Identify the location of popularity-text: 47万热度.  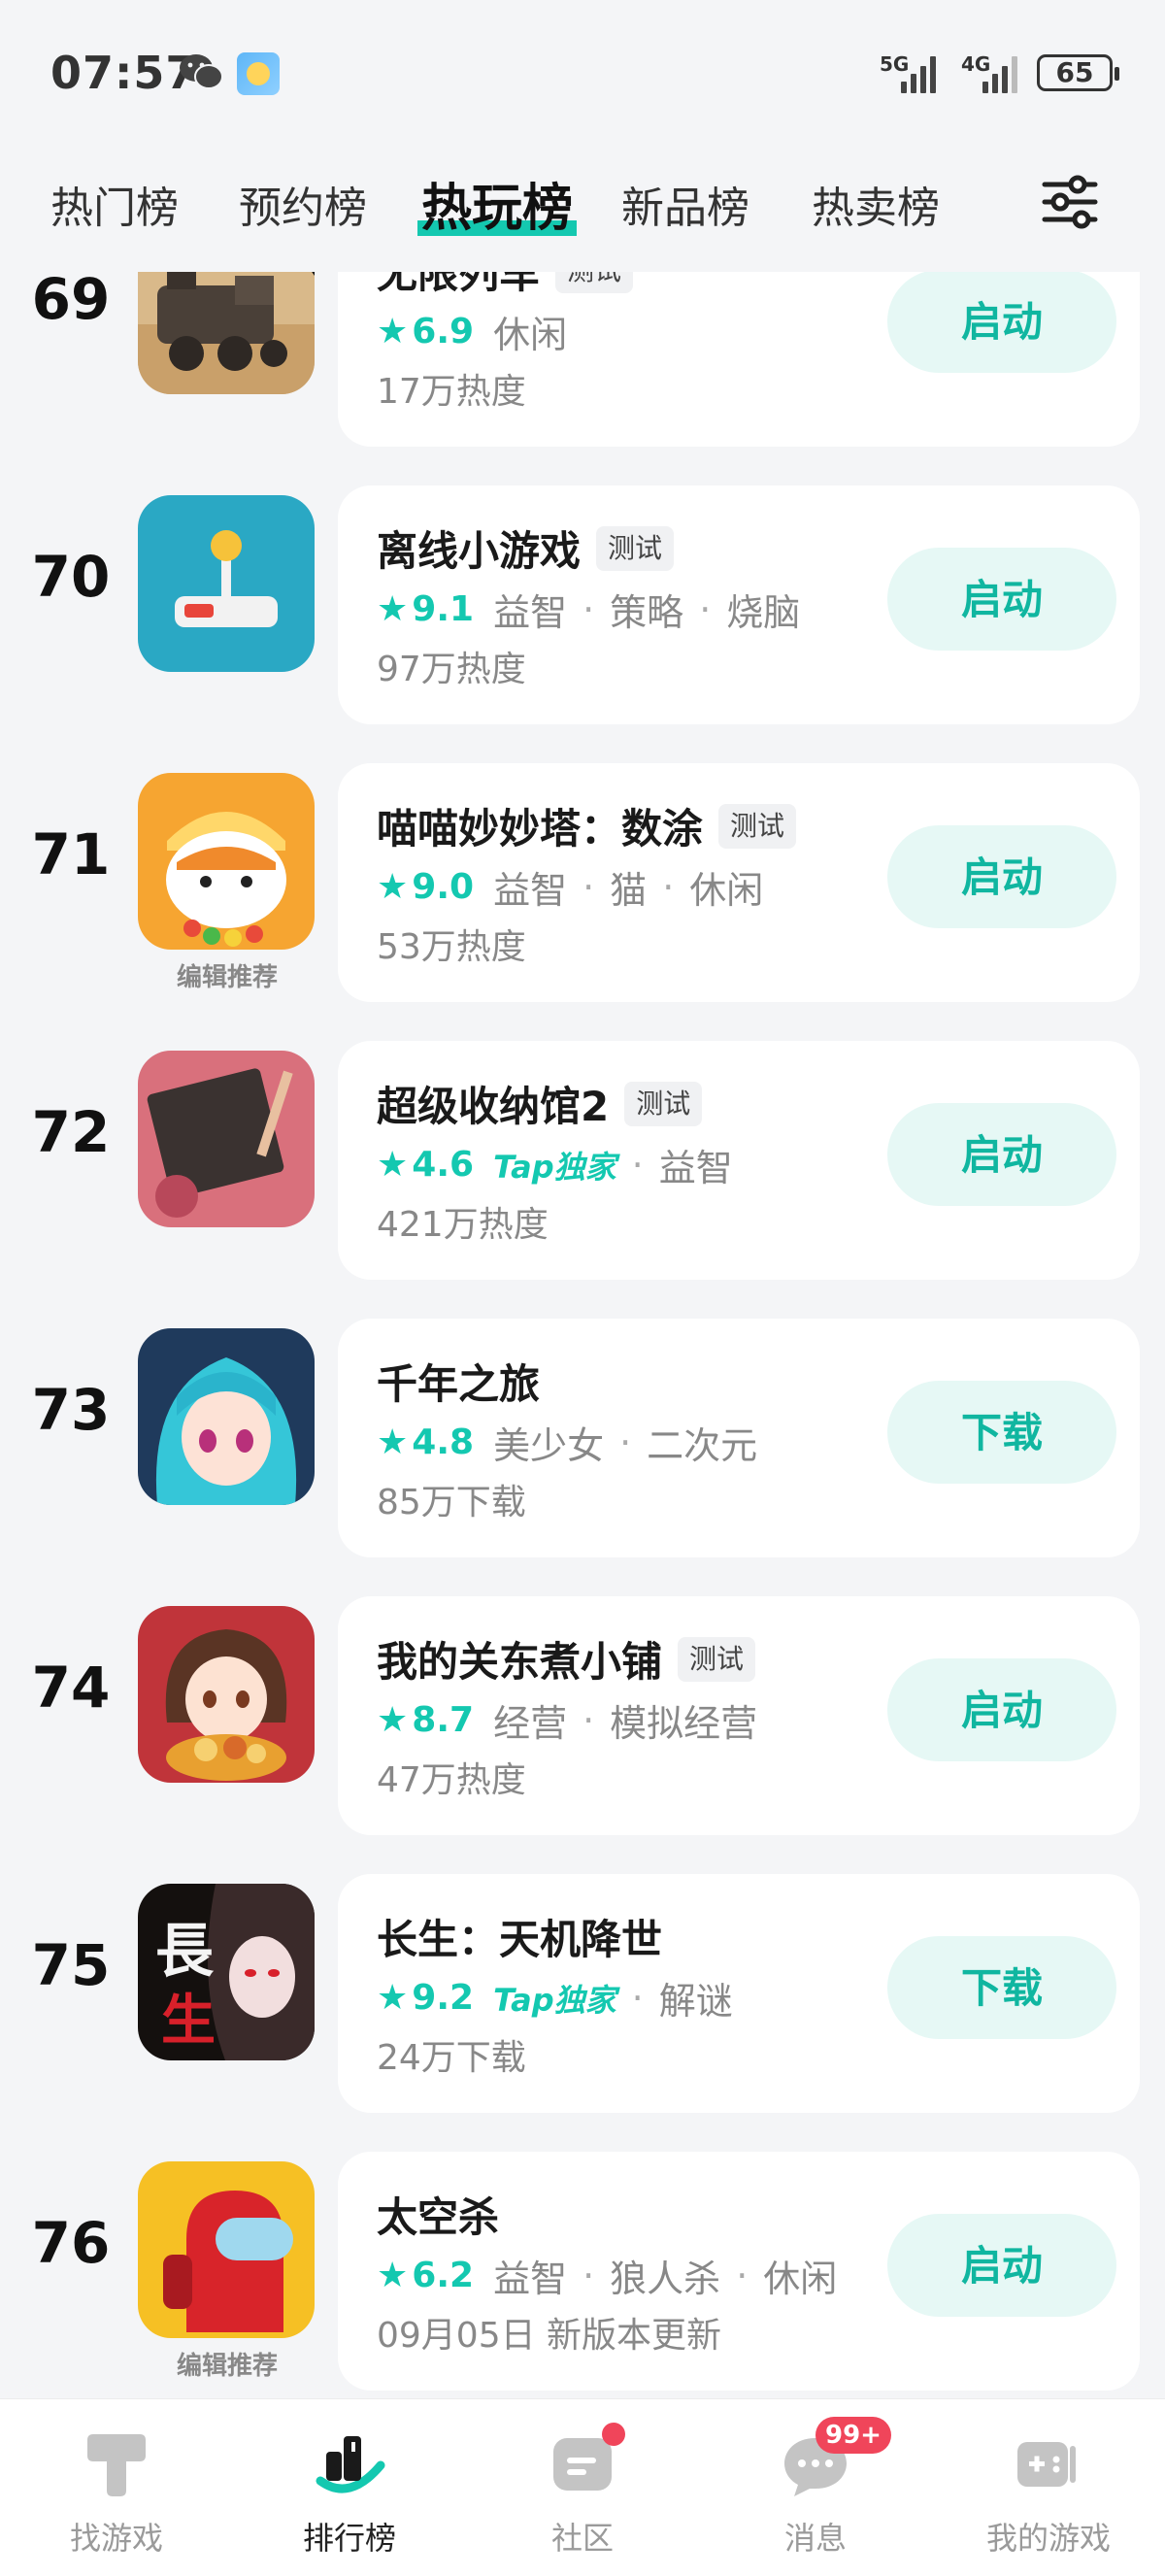
(451, 1780).